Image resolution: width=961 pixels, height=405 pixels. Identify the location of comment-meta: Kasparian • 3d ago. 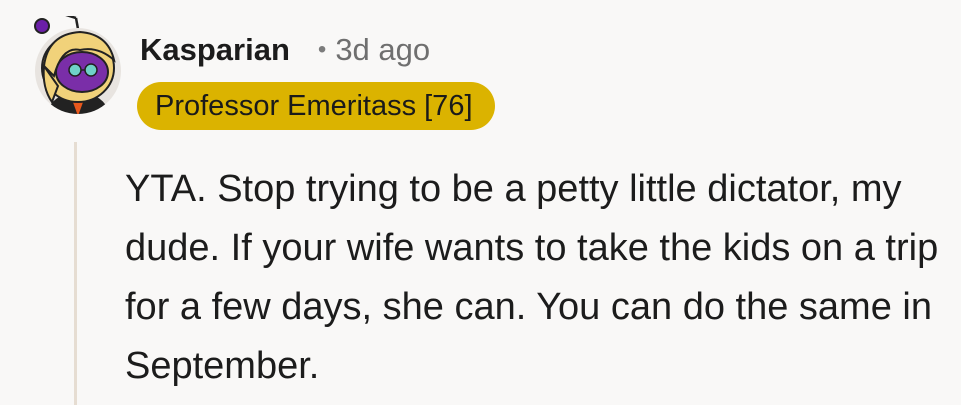
(285, 50).